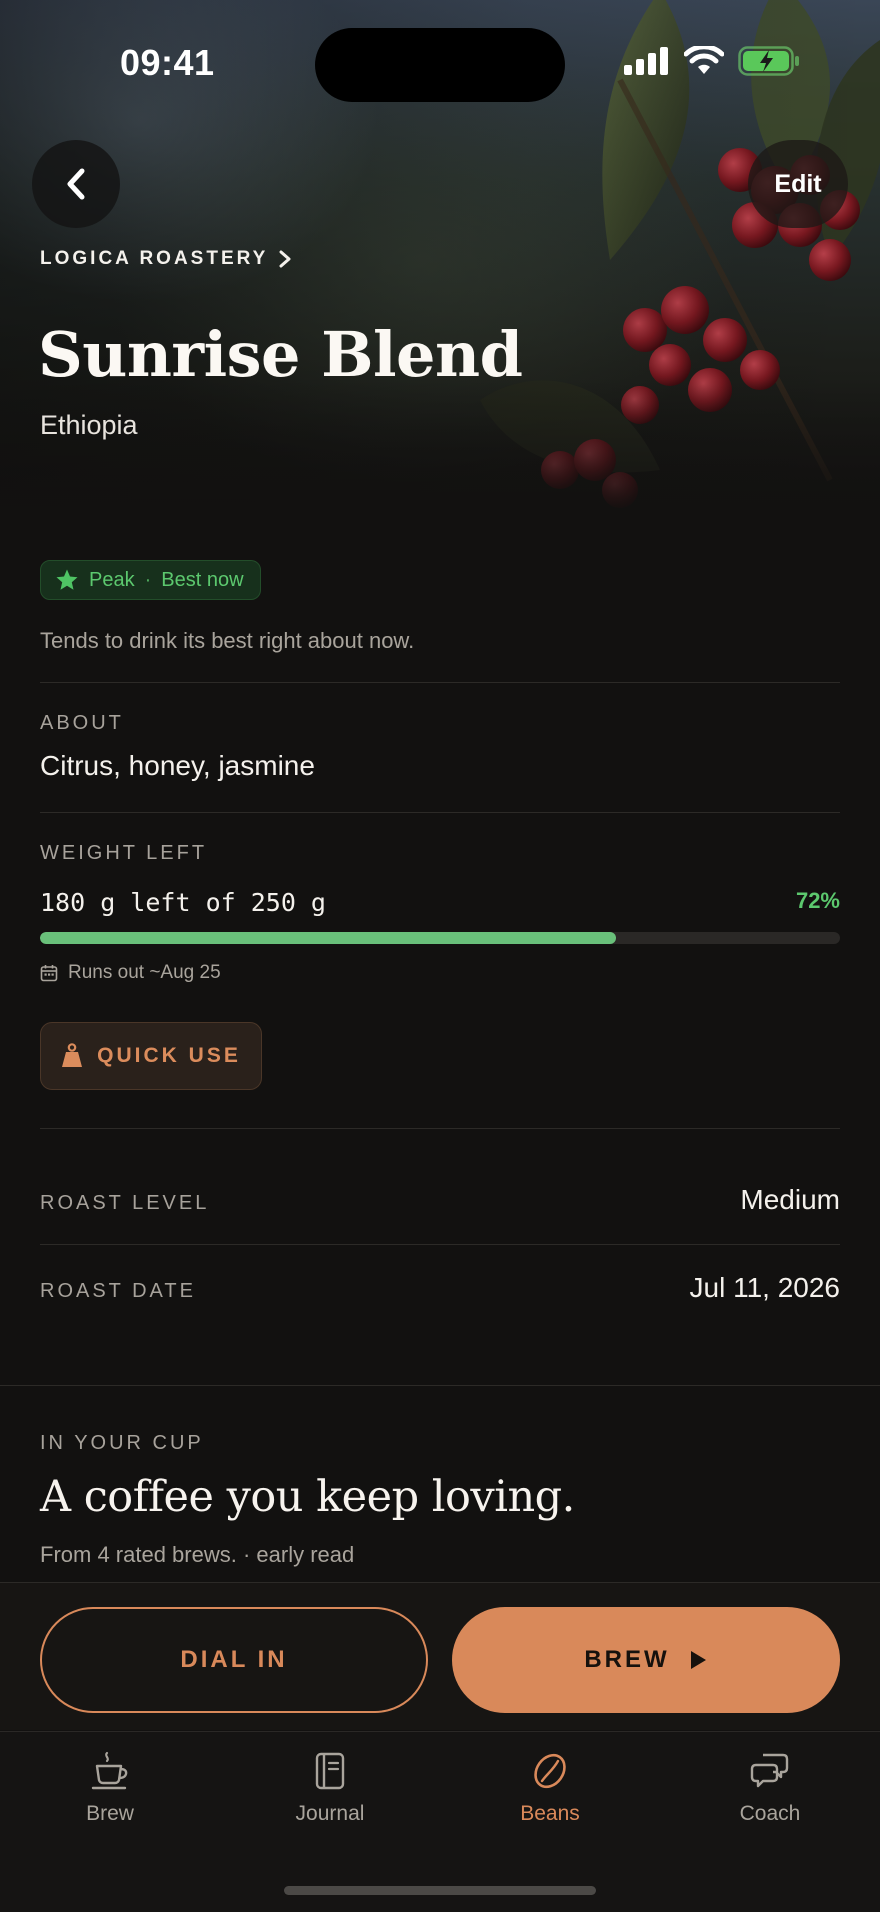 This screenshot has width=880, height=1912. I want to click on chevron-left-icon, so click(76, 184).